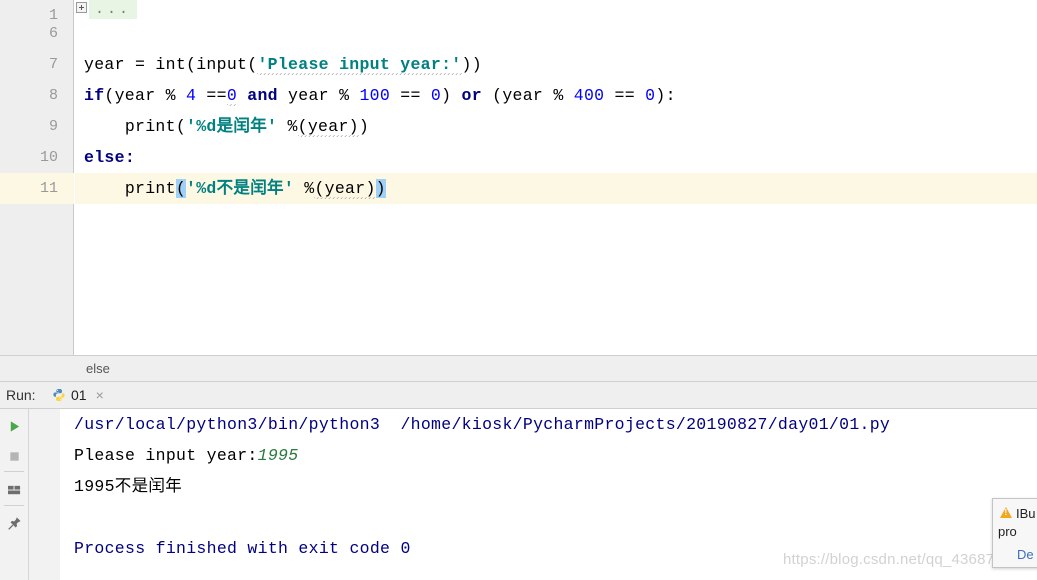  I want to click on editor-line-11: 11 print('%d不是闰年' %(year)), so click(518, 188).